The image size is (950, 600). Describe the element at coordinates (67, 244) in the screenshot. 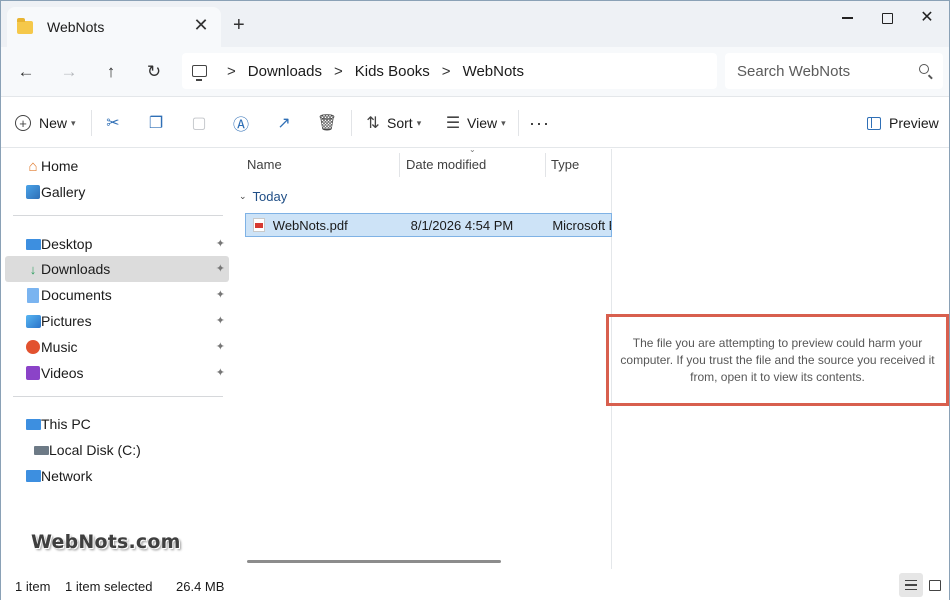

I see `sidebar-item-label: Desktop` at that location.